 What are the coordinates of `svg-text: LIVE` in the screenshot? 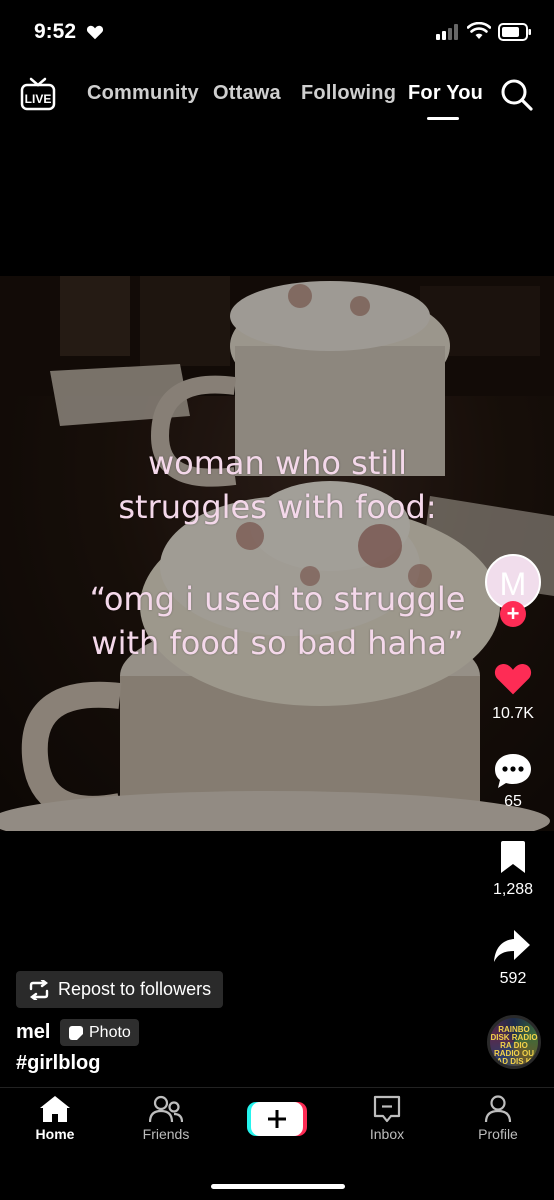 It's located at (38, 99).